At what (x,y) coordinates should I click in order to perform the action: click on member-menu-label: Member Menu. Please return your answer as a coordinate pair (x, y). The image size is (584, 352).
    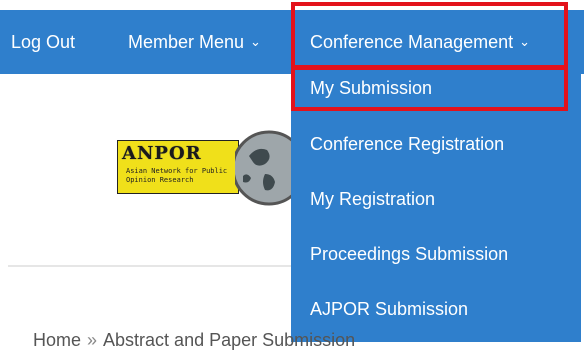
    Looking at the image, I should click on (186, 42).